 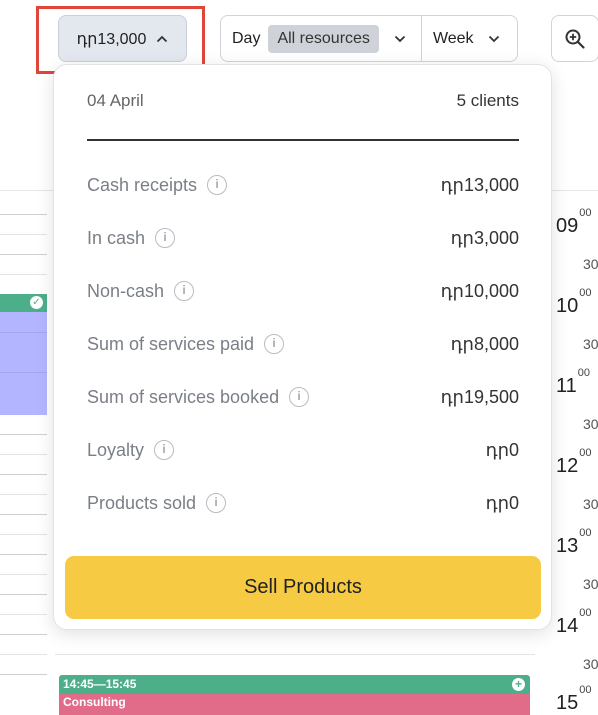 What do you see at coordinates (518, 684) in the screenshot?
I see `plus-icon: +` at bounding box center [518, 684].